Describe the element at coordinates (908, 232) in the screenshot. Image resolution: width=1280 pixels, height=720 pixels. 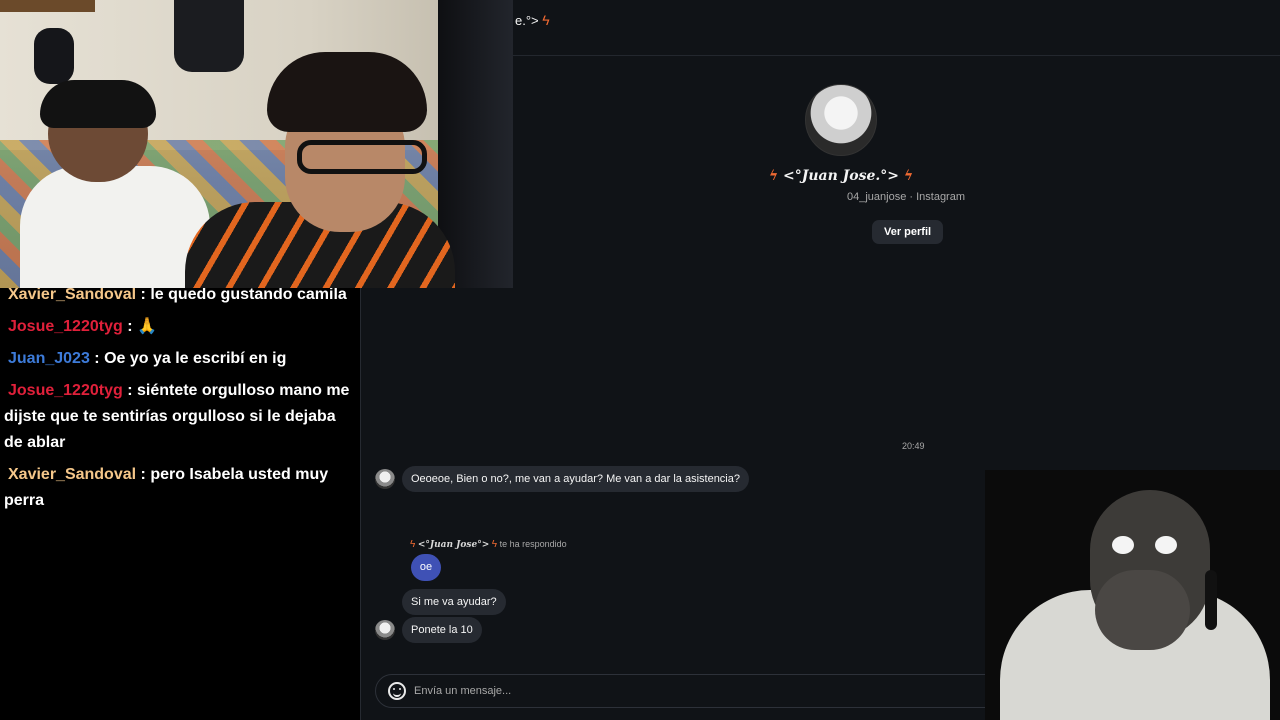
I see `view-profile-button: Ver perfil` at that location.